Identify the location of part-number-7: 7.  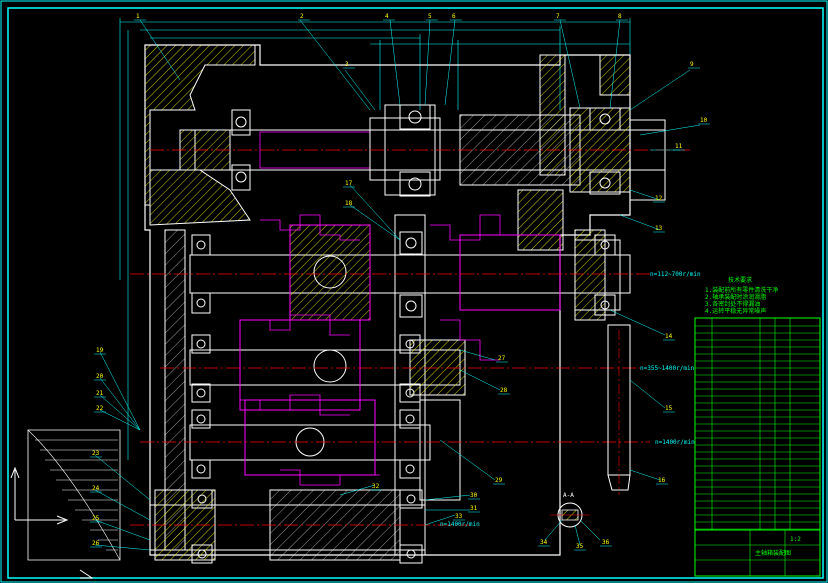
(558, 16).